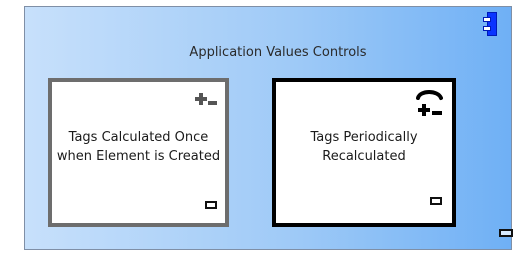 Image resolution: width=516 pixels, height=258 pixels. I want to click on element-label: Tags Periodically Recalculated, so click(364, 147).